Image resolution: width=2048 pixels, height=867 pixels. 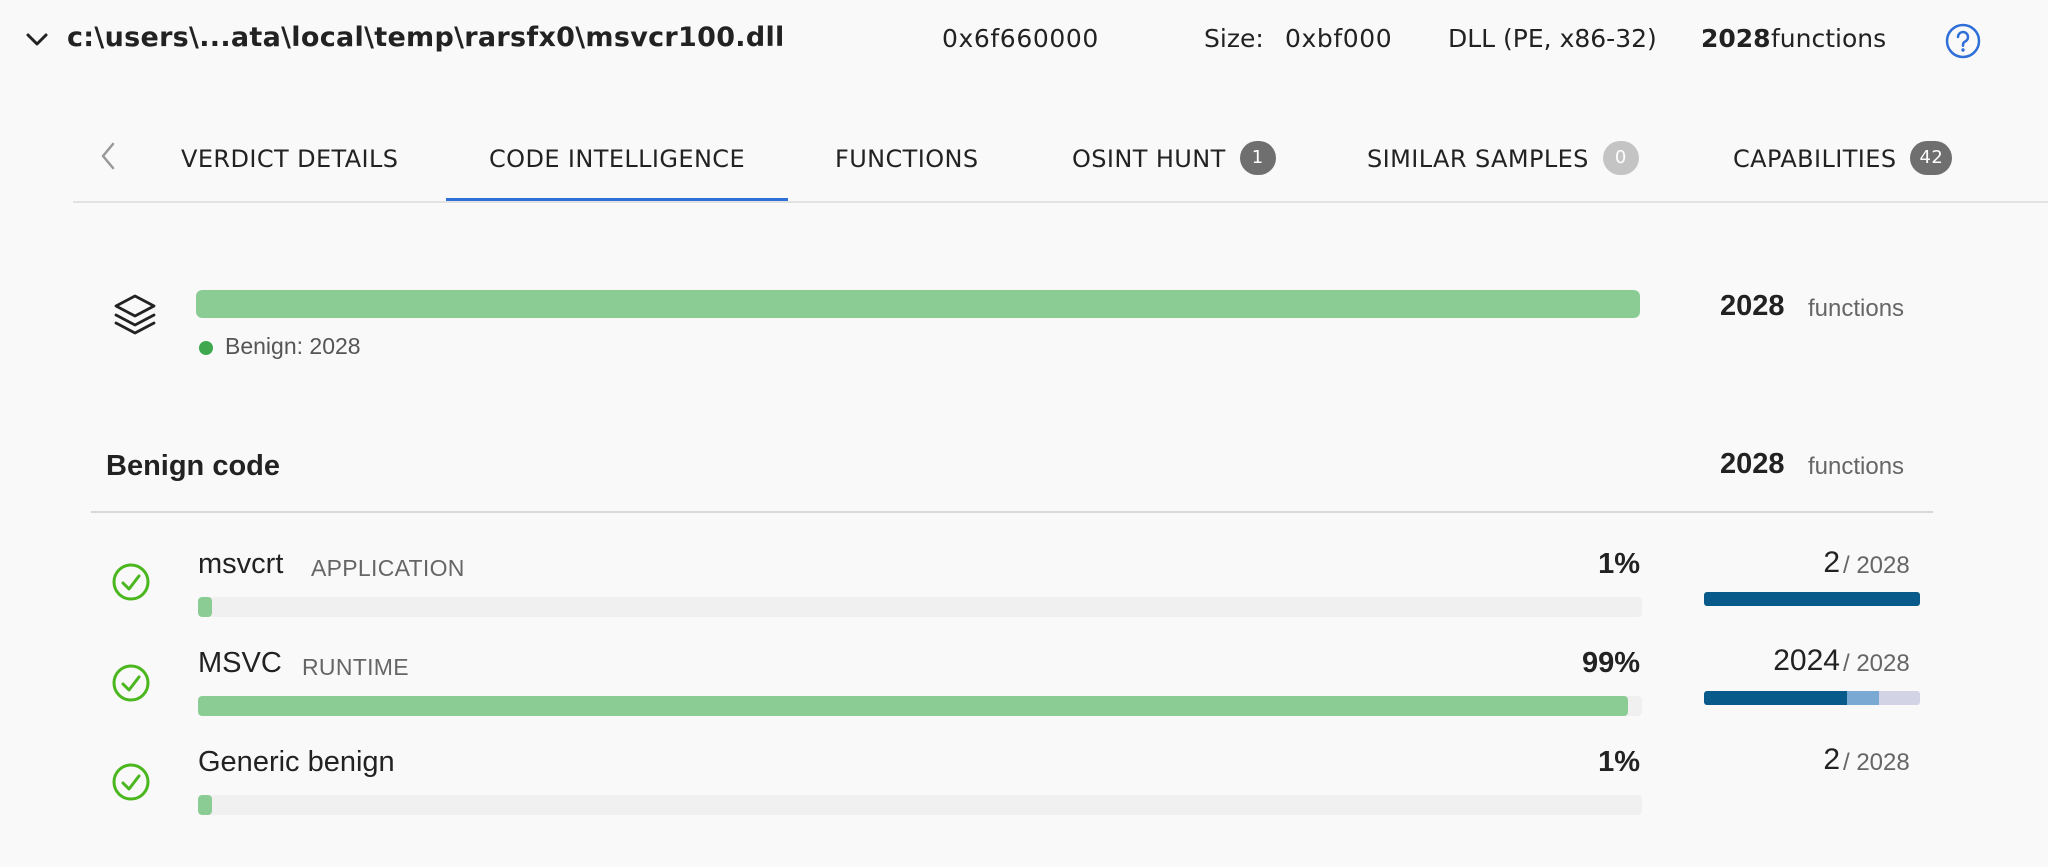 What do you see at coordinates (388, 568) in the screenshot?
I see `row-tag: APPLICATION` at bounding box center [388, 568].